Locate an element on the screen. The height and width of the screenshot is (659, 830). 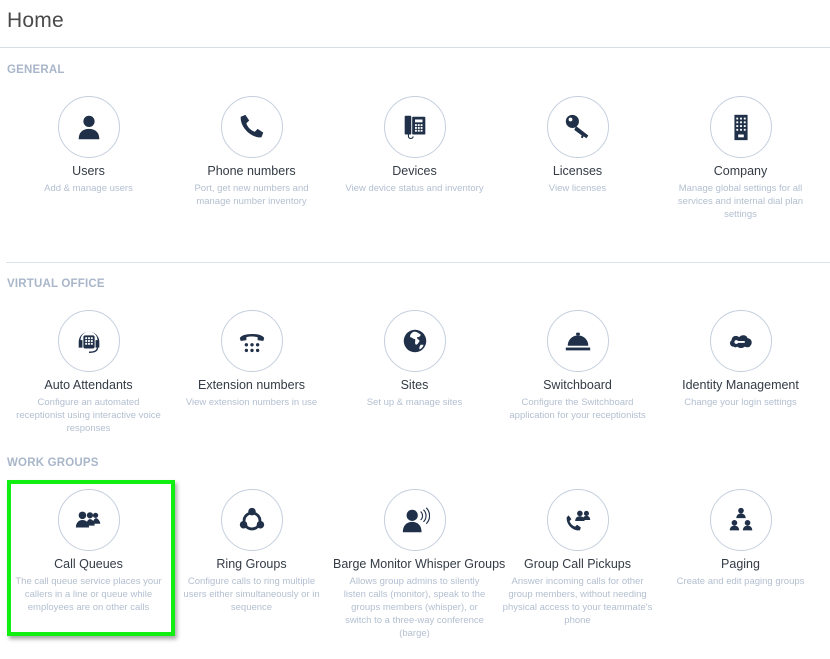
ring-groups-icon-circle is located at coordinates (251, 520).